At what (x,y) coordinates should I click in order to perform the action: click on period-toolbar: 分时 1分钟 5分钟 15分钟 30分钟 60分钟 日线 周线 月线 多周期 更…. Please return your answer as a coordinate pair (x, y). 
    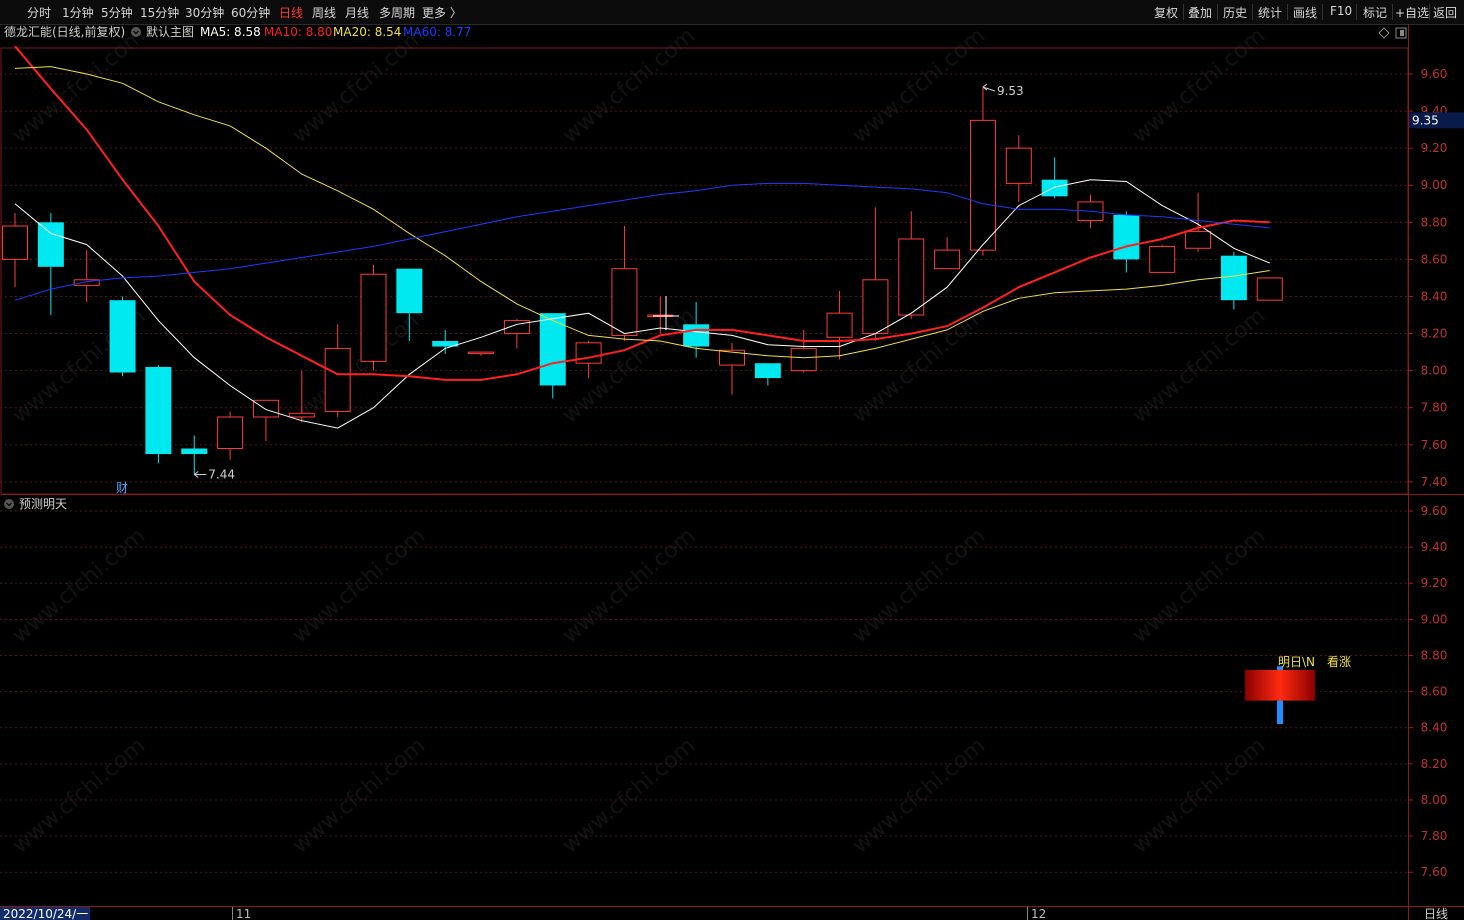
    Looking at the image, I should click on (732, 12).